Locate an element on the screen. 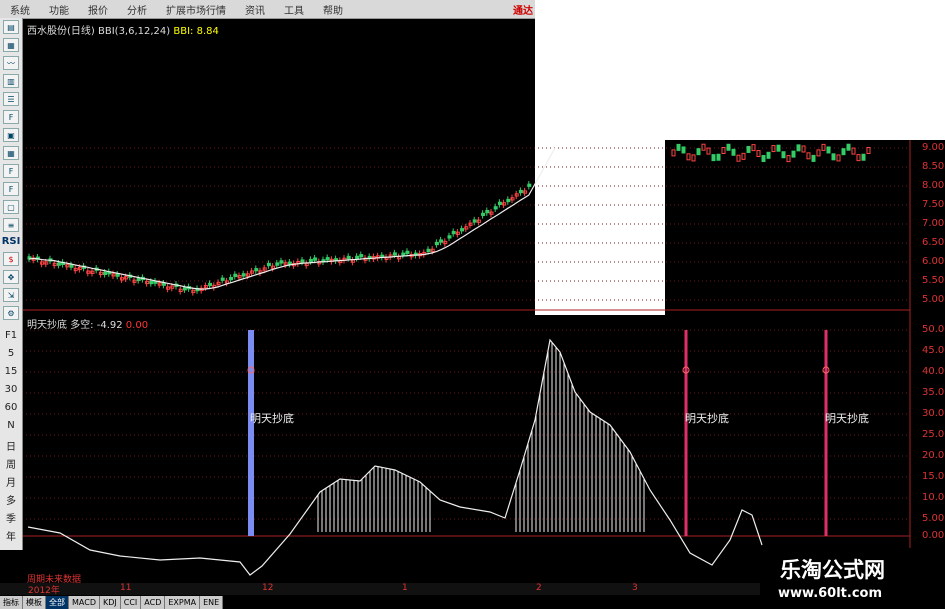 The width and height of the screenshot is (945, 609). period-60: 60 is located at coordinates (11, 407).